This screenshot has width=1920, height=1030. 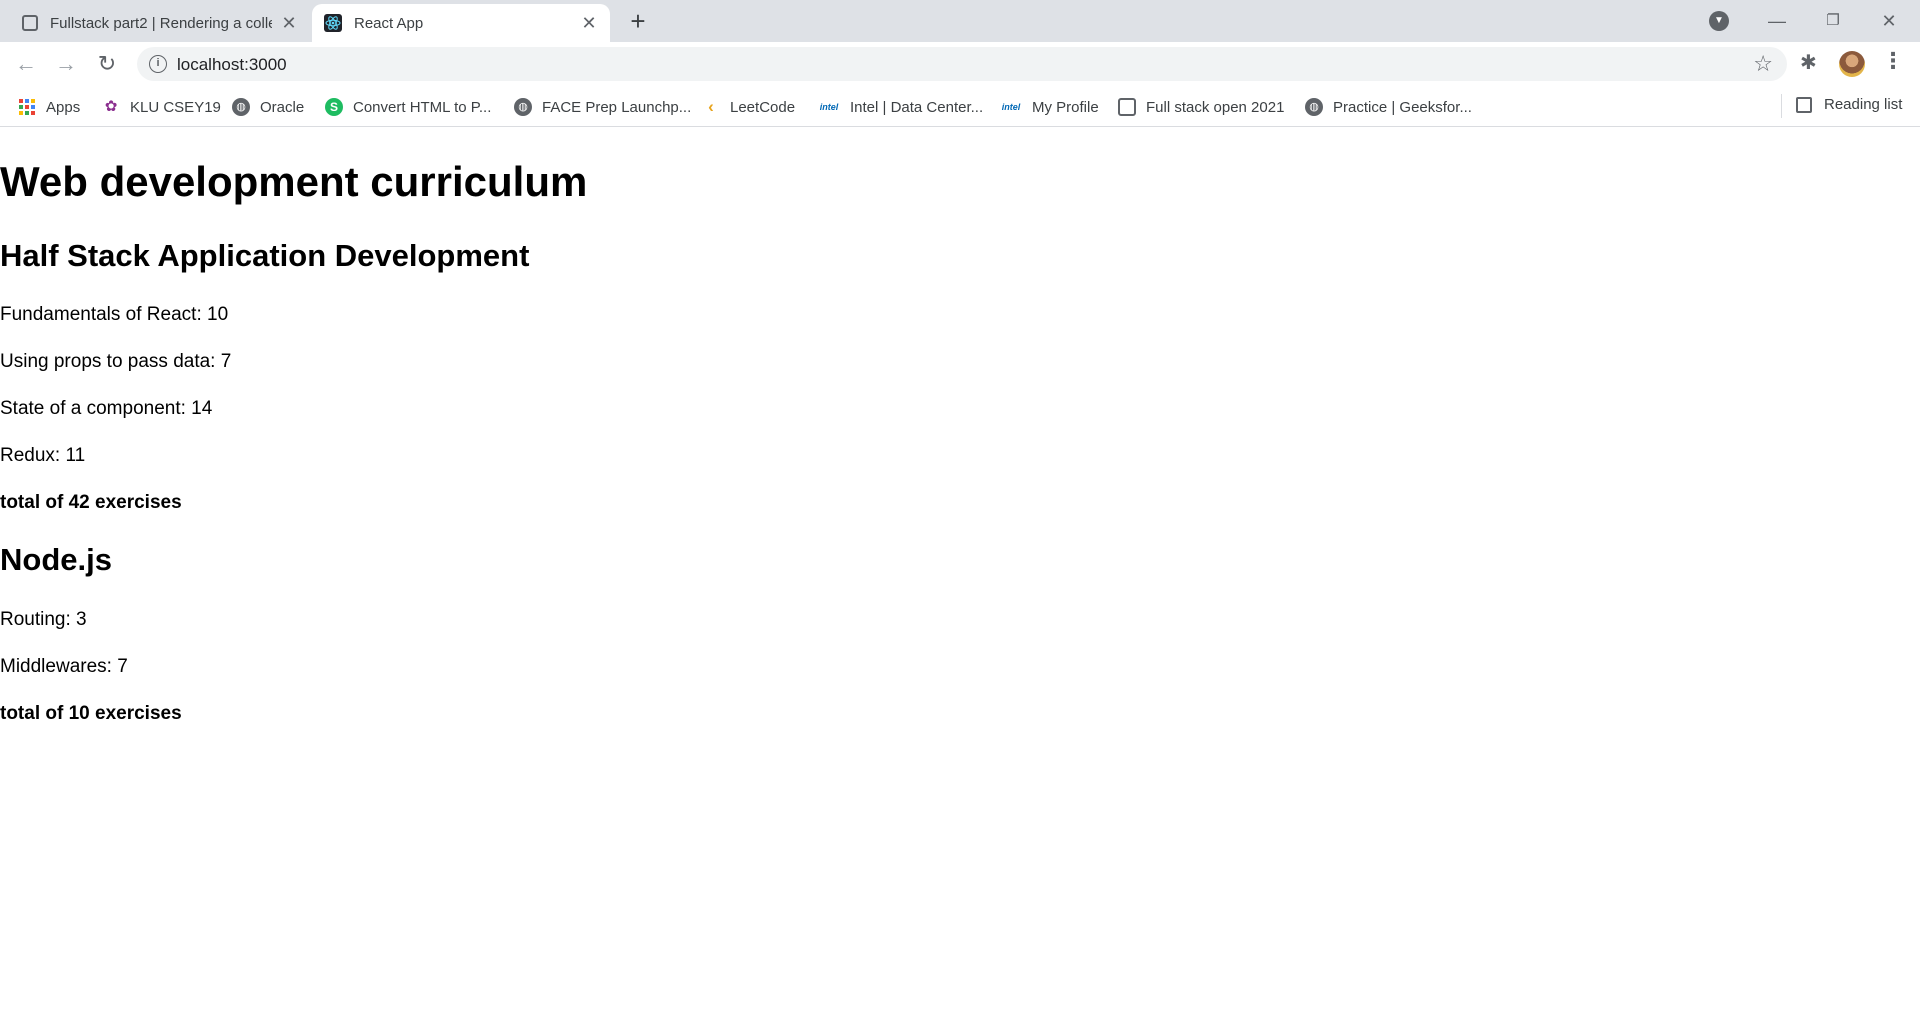 I want to click on tab-title: Fullstack part2 | Rendering a collection, so click(x=161, y=23).